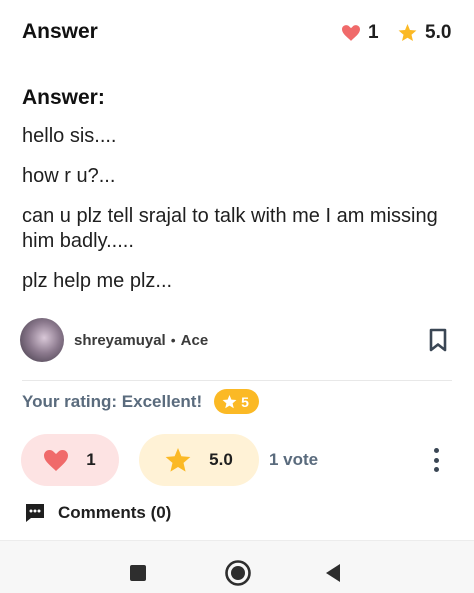 This screenshot has height=593, width=474. Describe the element at coordinates (138, 573) in the screenshot. I see `nav-recents-icon` at that location.